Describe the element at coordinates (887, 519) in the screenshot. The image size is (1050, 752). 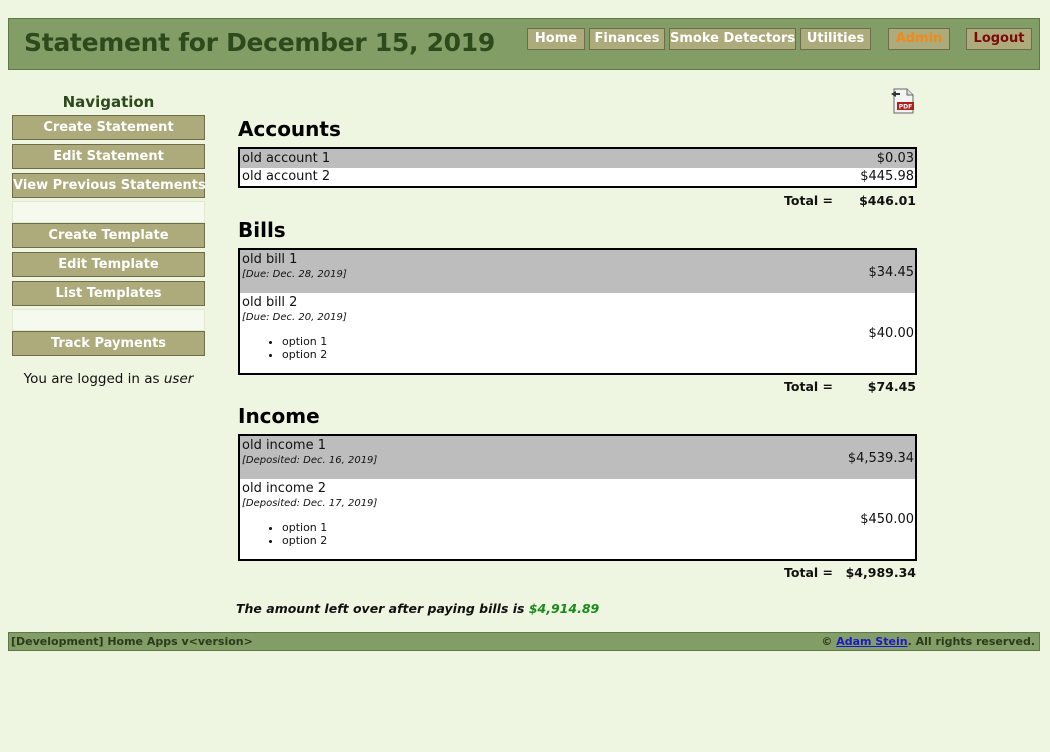
I see `income-amount: $450.00` at that location.